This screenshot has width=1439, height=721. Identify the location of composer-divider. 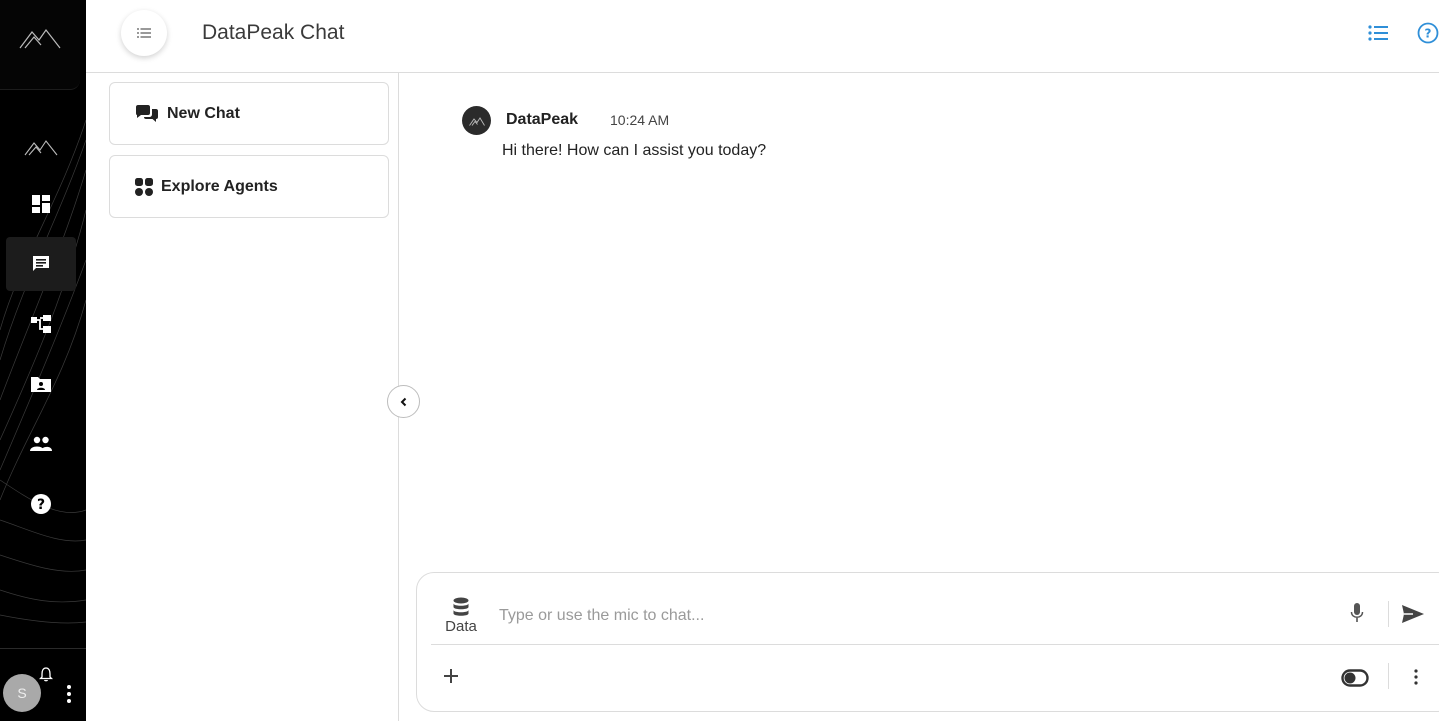
(935, 644).